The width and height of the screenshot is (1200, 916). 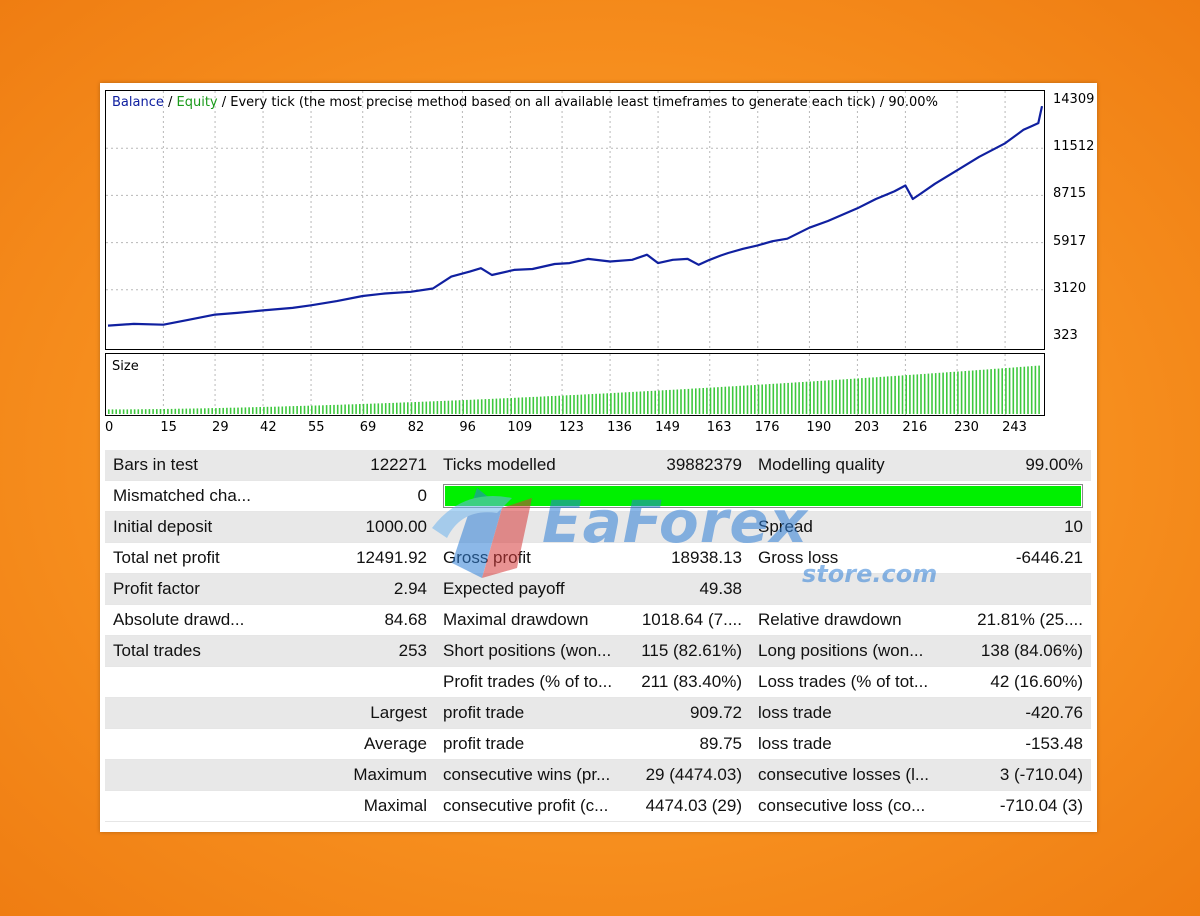 What do you see at coordinates (667, 427) in the screenshot?
I see `x-tick-label: 149` at bounding box center [667, 427].